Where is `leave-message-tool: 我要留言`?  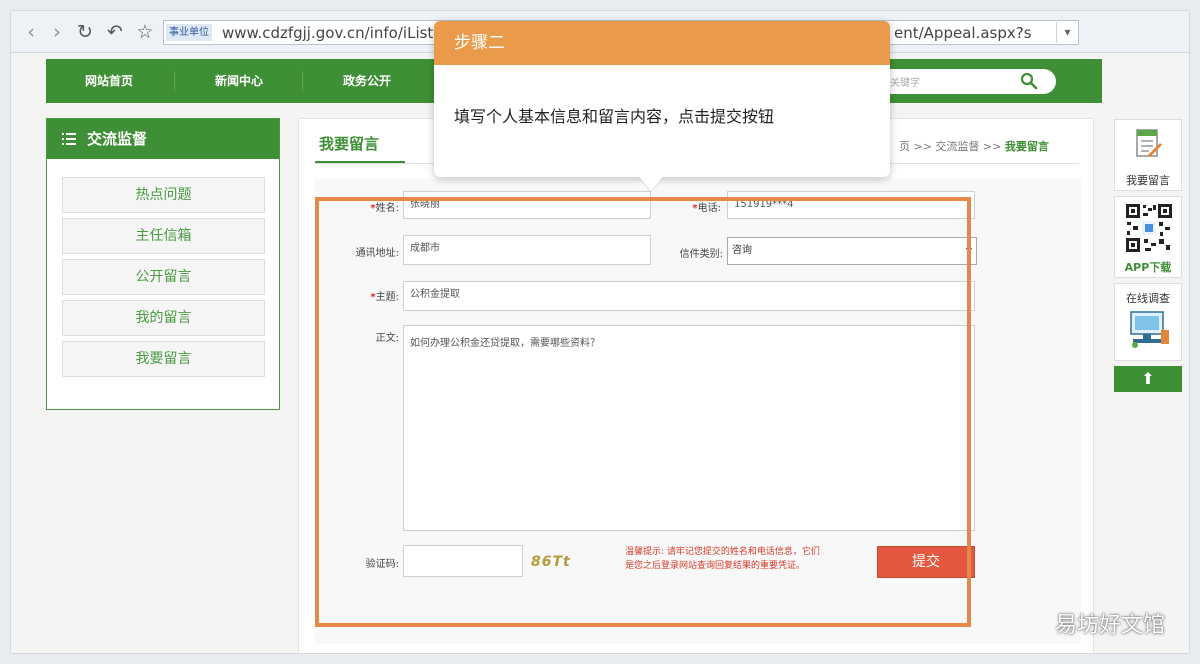
leave-message-tool: 我要留言 is located at coordinates (1148, 155).